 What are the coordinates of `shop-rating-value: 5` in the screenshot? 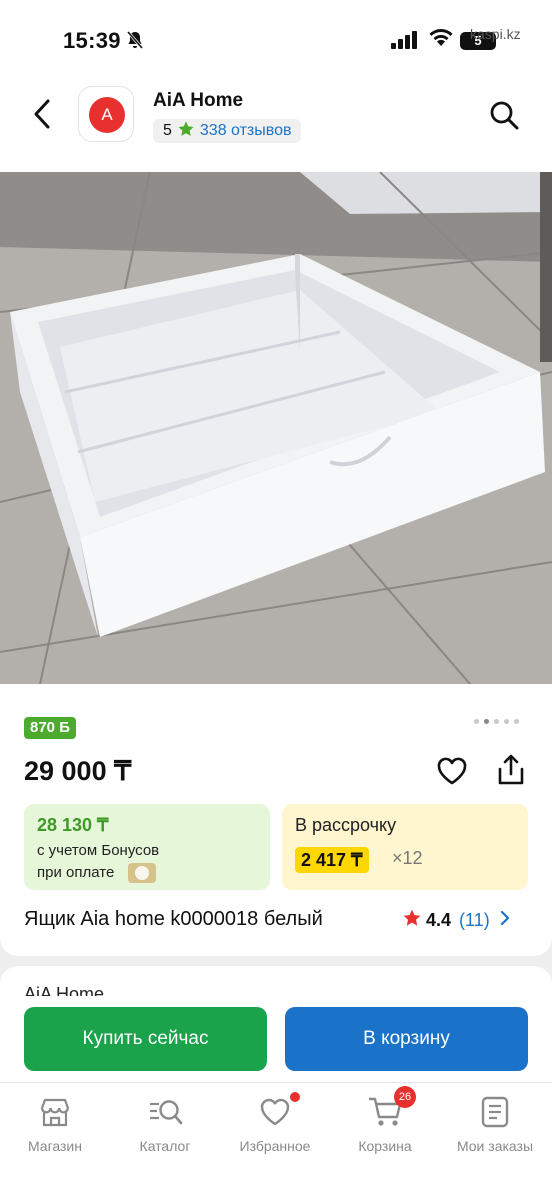 It's located at (167, 130).